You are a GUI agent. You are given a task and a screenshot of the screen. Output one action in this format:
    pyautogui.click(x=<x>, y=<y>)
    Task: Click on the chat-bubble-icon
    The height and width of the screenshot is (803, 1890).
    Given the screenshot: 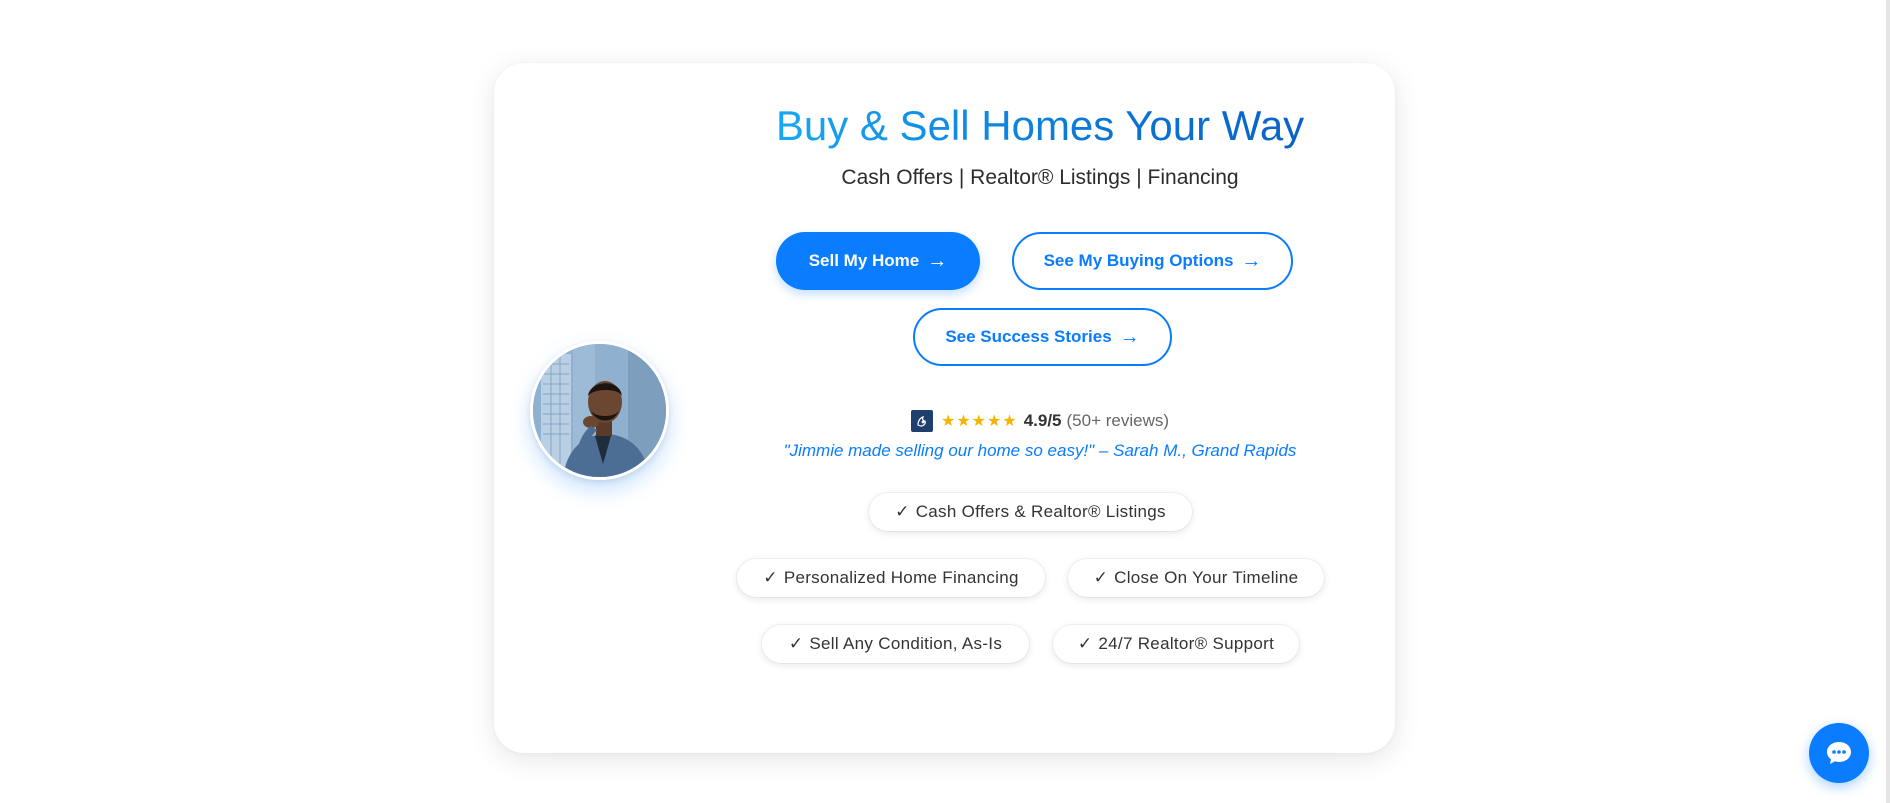 What is the action you would take?
    pyautogui.click(x=1839, y=753)
    